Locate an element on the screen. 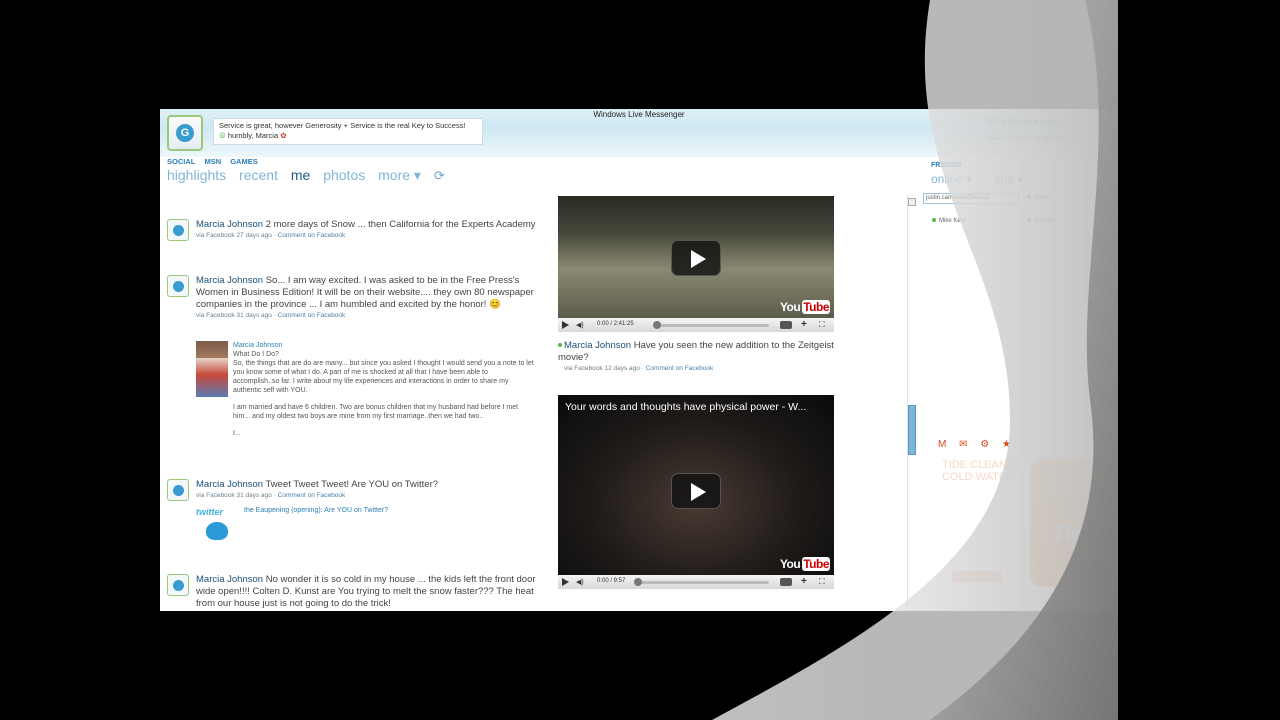  nav-games: GAMES is located at coordinates (244, 161).